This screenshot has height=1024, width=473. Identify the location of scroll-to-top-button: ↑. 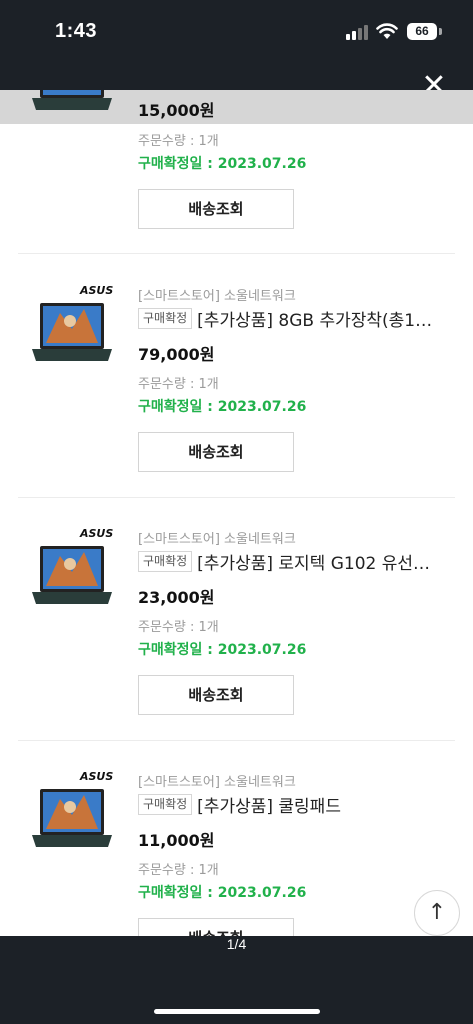
(437, 913).